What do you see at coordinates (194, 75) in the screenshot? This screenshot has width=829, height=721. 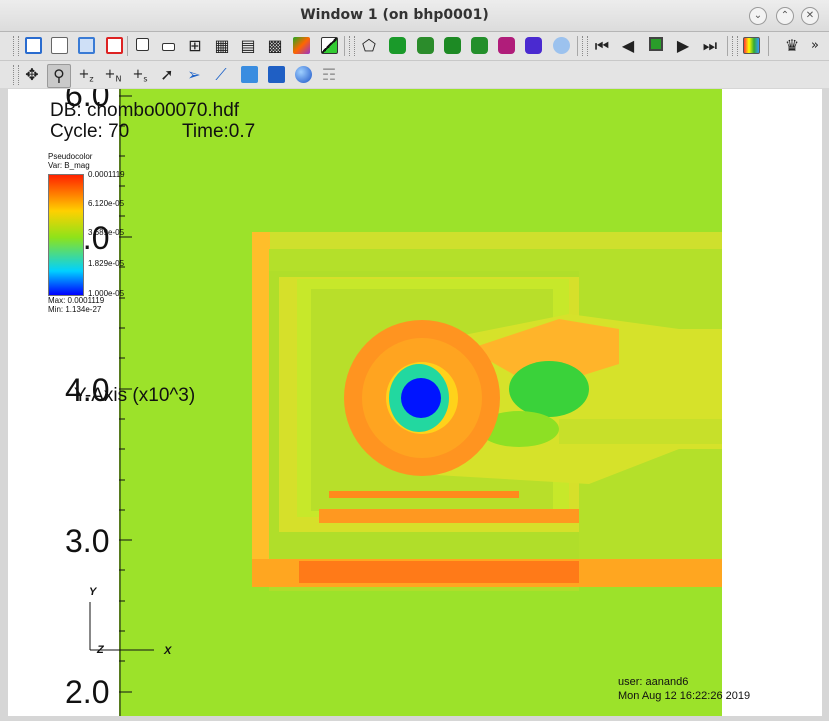 I see `pick-icon: ➢` at bounding box center [194, 75].